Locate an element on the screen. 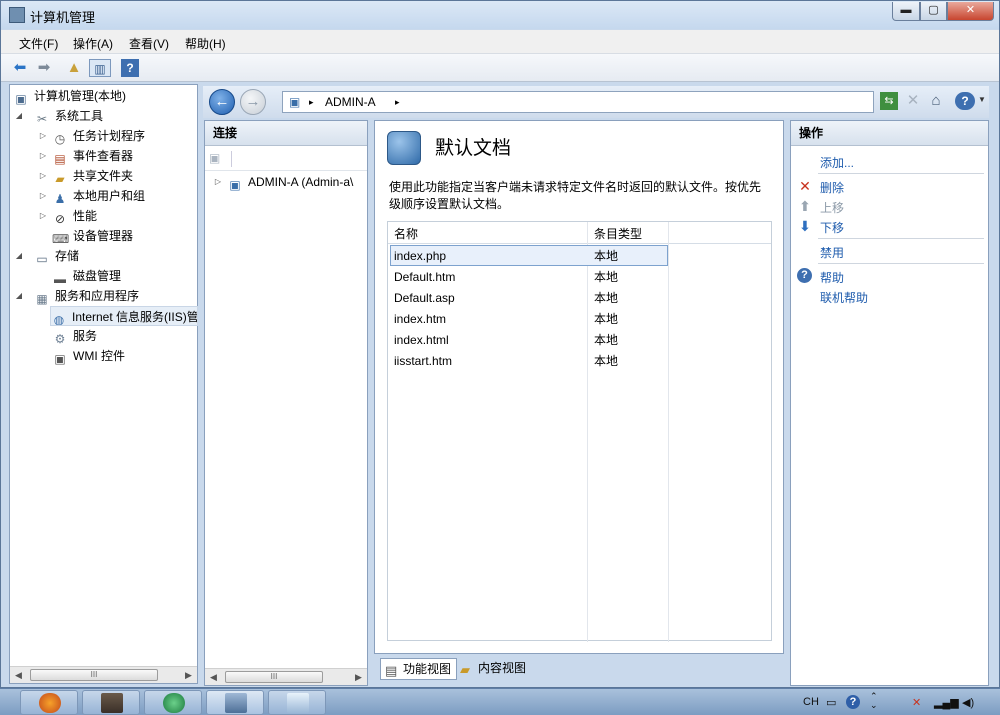 This screenshot has height=715, width=1000. network-error-icon: ✕ is located at coordinates (916, 702).